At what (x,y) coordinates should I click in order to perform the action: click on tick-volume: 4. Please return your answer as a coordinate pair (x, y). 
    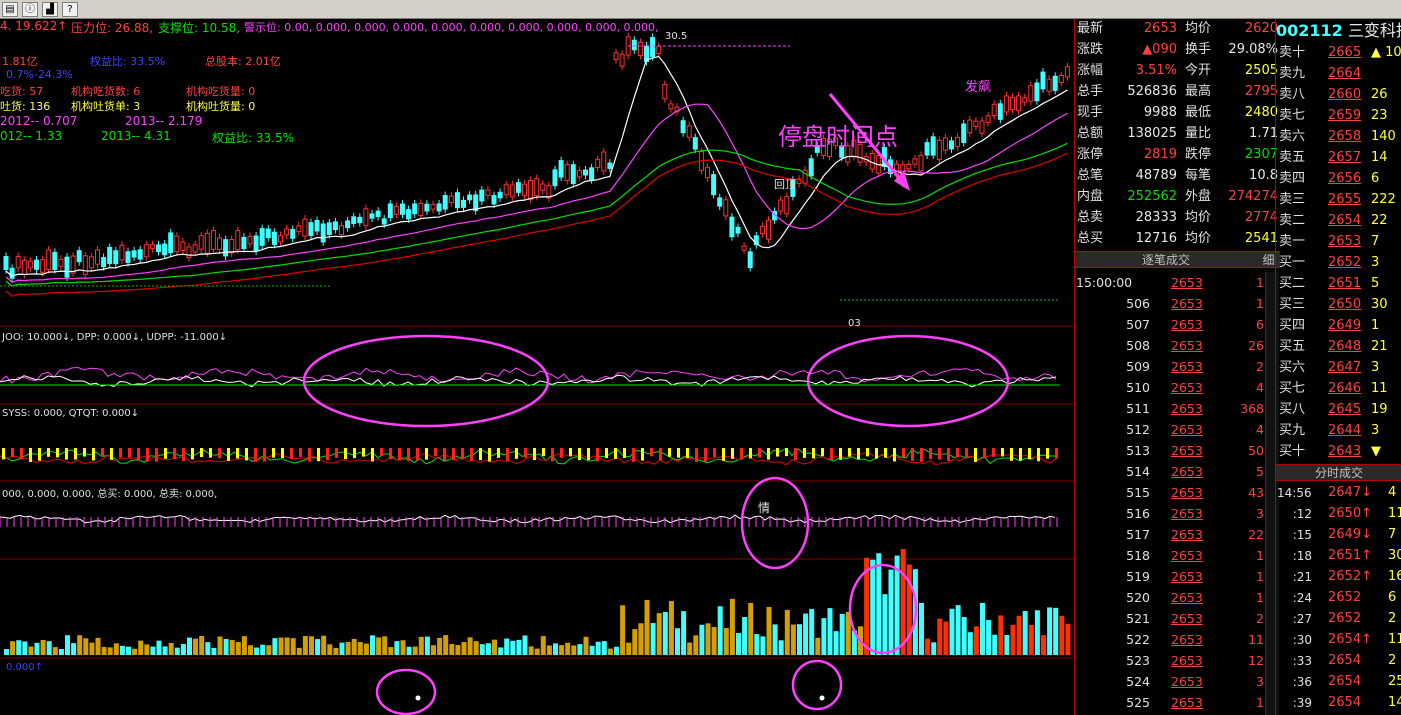
    Looking at the image, I should click on (1260, 429).